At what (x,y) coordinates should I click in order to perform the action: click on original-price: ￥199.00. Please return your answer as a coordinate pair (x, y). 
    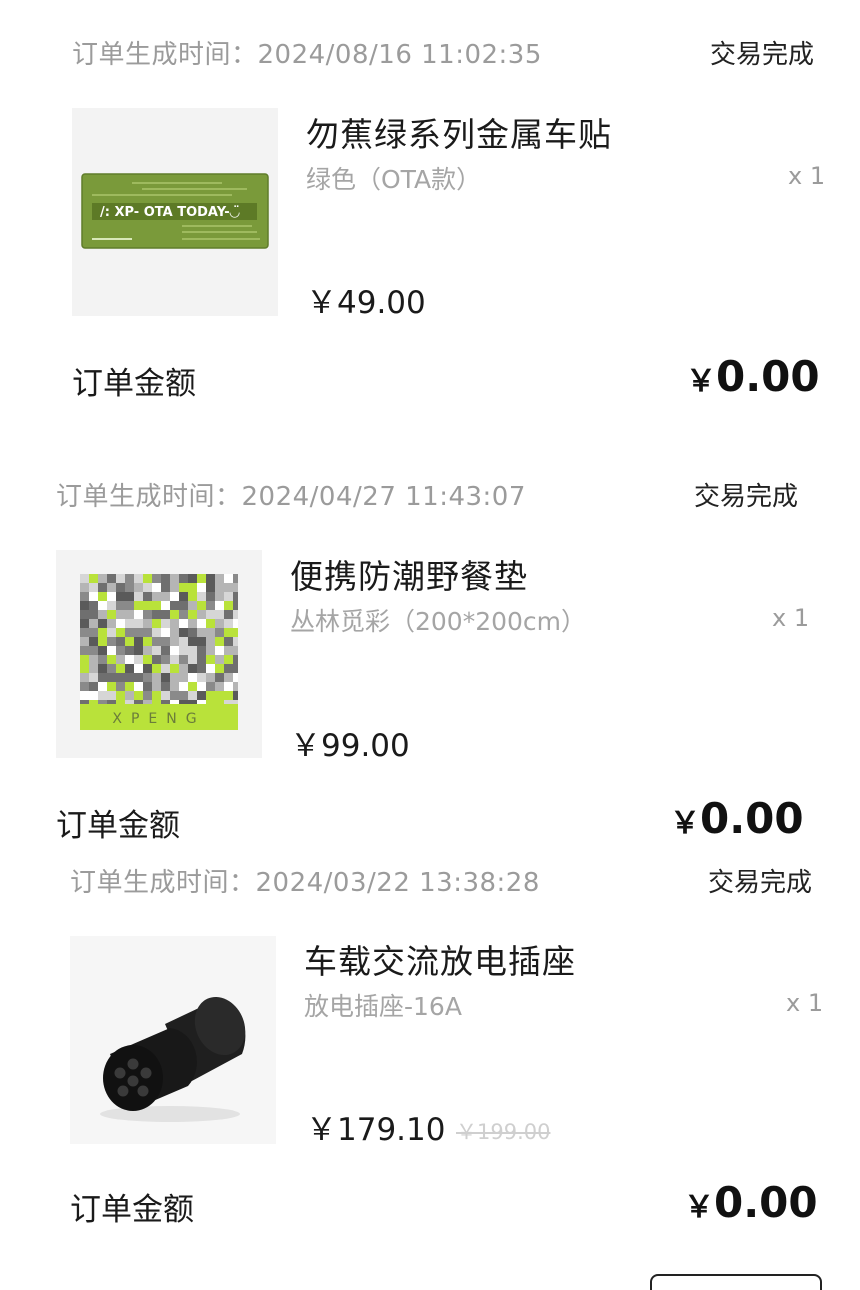
    Looking at the image, I should click on (503, 1132).